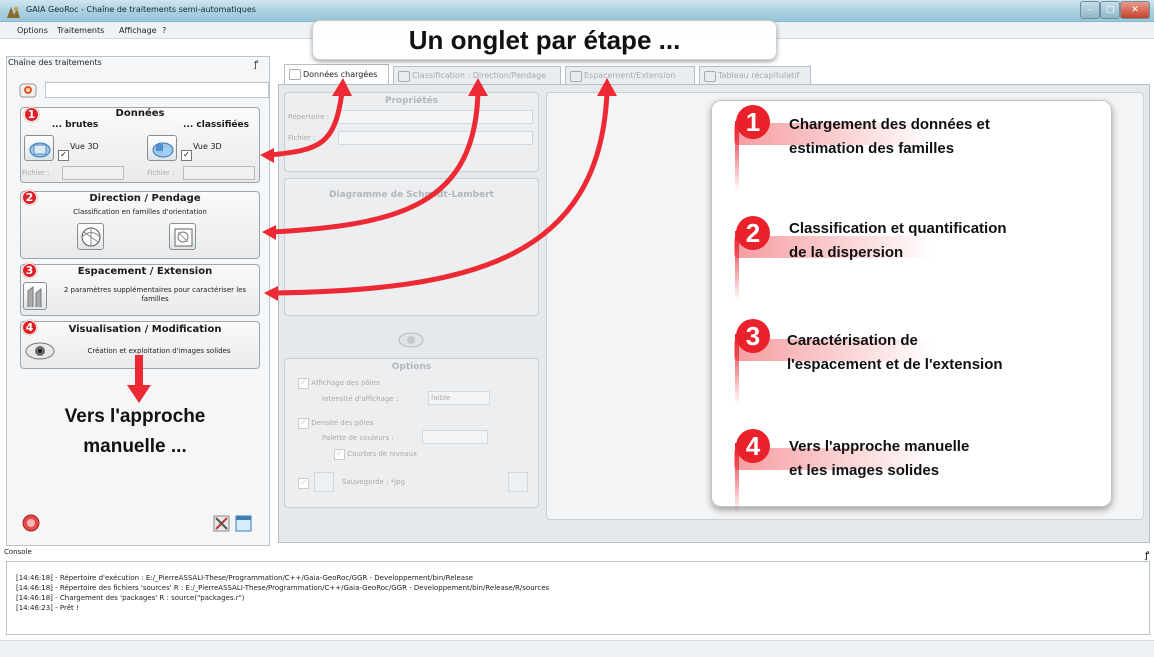 The height and width of the screenshot is (657, 1154). I want to click on step-3-line-2: l'espacement et de l'extension, so click(895, 364).